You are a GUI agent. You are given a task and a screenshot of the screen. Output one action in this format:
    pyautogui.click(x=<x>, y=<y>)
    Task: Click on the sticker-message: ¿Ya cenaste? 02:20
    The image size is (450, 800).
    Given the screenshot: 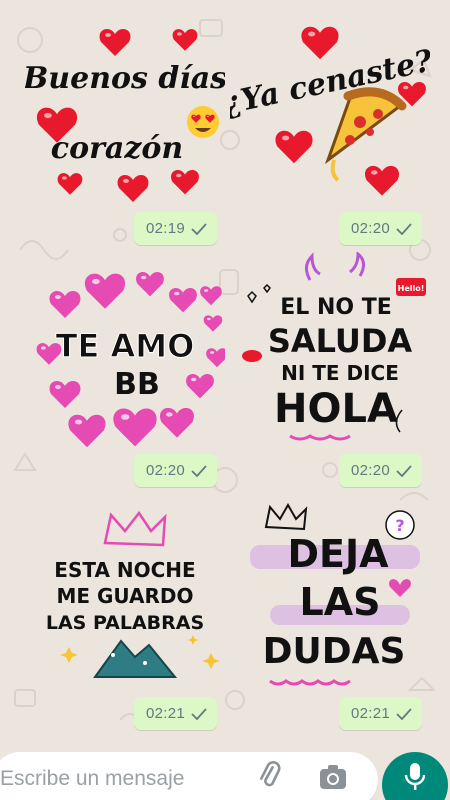 What is the action you would take?
    pyautogui.click(x=330, y=127)
    